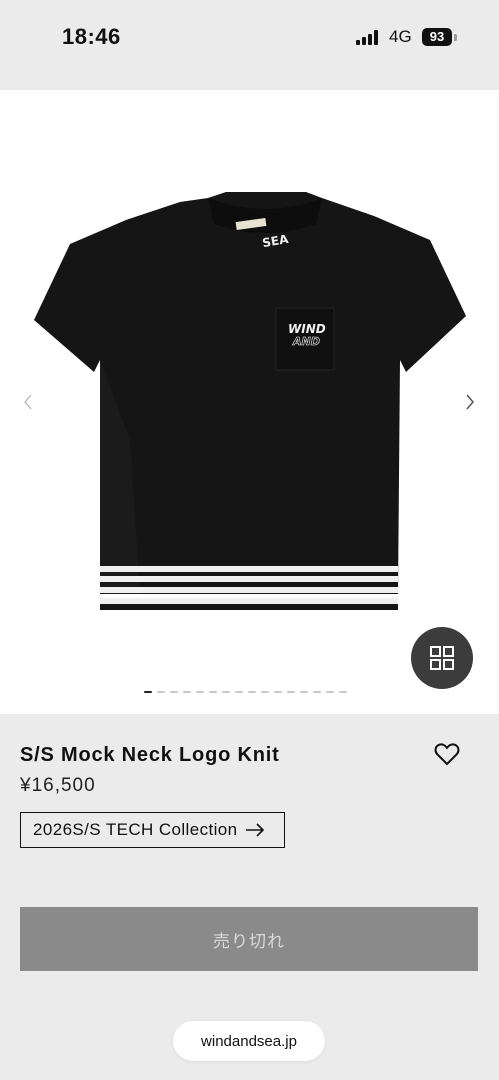 This screenshot has height=1080, width=499. Describe the element at coordinates (58, 785) in the screenshot. I see `product-price: ¥16,500` at that location.